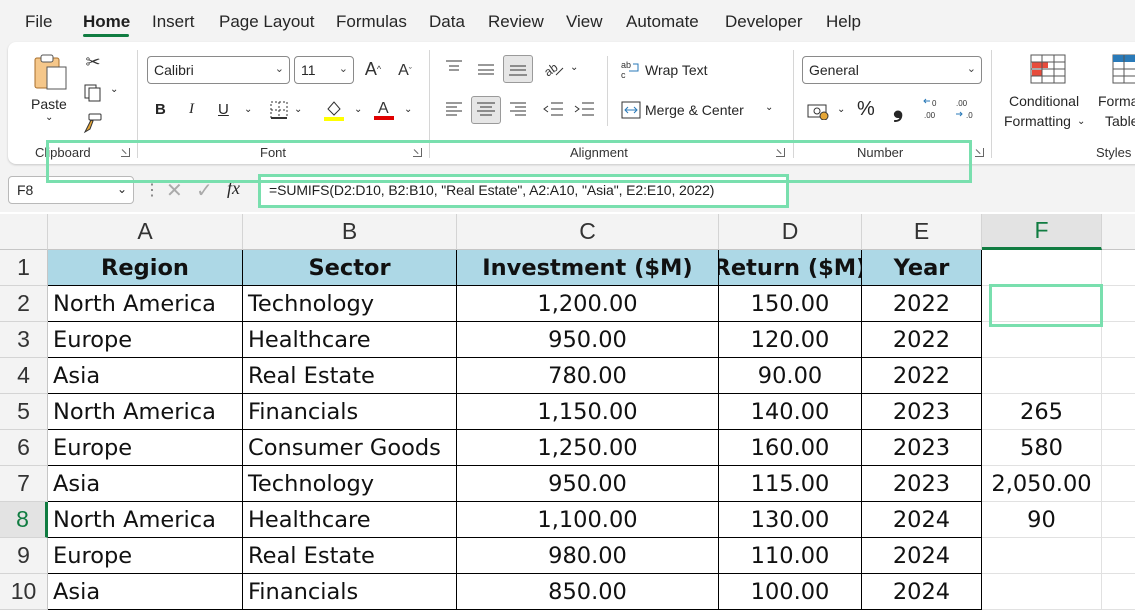  I want to click on cell-g2, so click(1118, 304).